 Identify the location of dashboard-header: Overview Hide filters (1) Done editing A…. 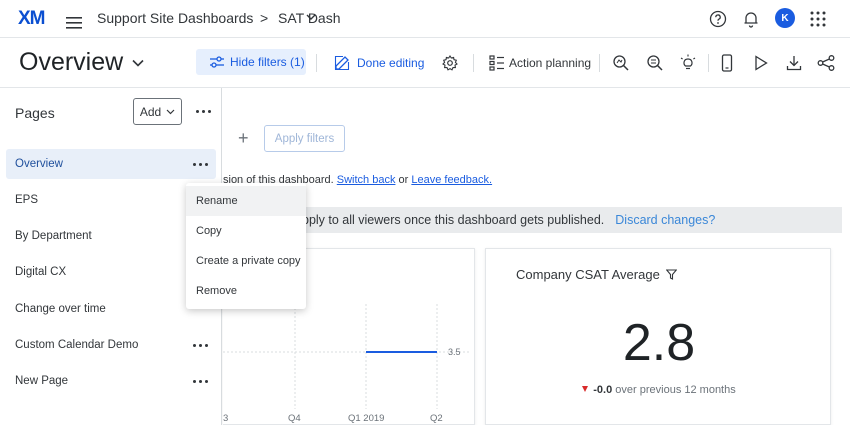
(425, 63).